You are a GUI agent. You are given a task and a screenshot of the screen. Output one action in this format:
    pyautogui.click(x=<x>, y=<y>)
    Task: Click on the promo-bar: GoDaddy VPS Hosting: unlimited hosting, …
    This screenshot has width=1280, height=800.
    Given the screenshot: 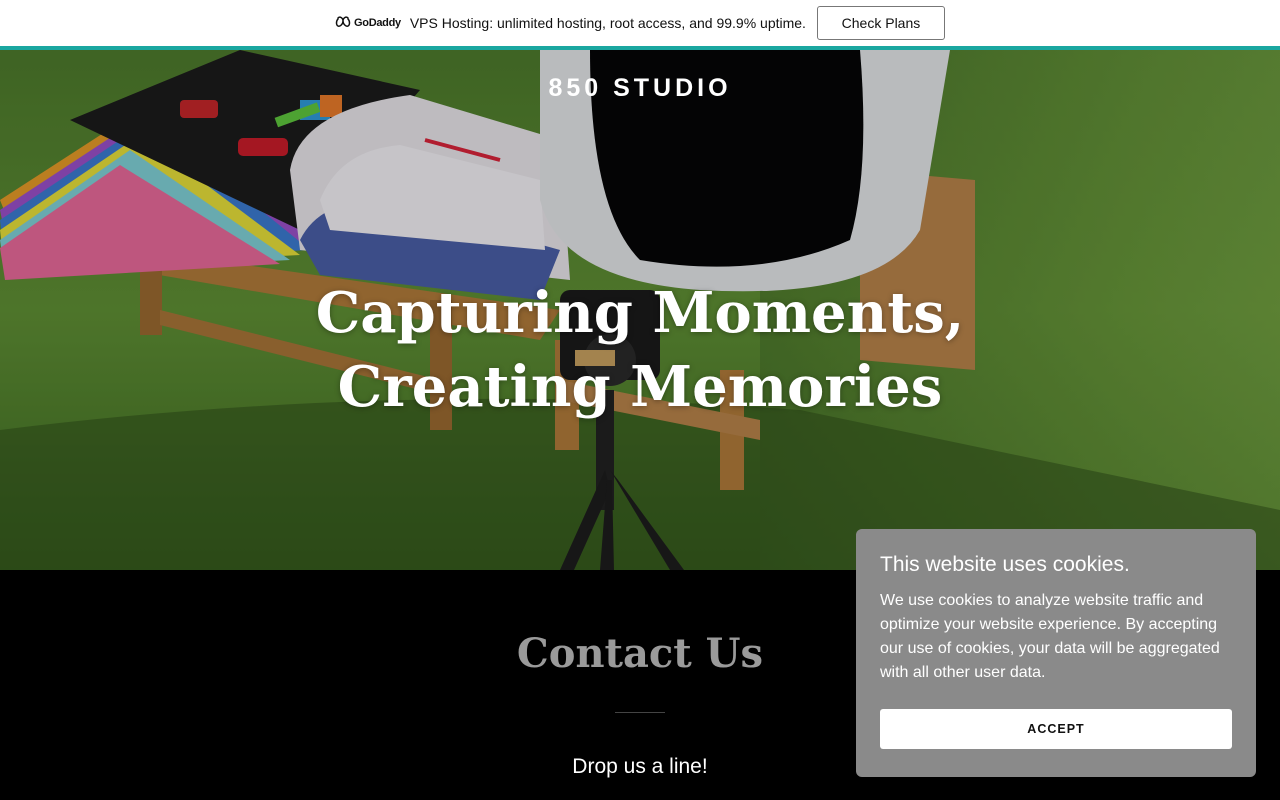 What is the action you would take?
    pyautogui.click(x=640, y=23)
    